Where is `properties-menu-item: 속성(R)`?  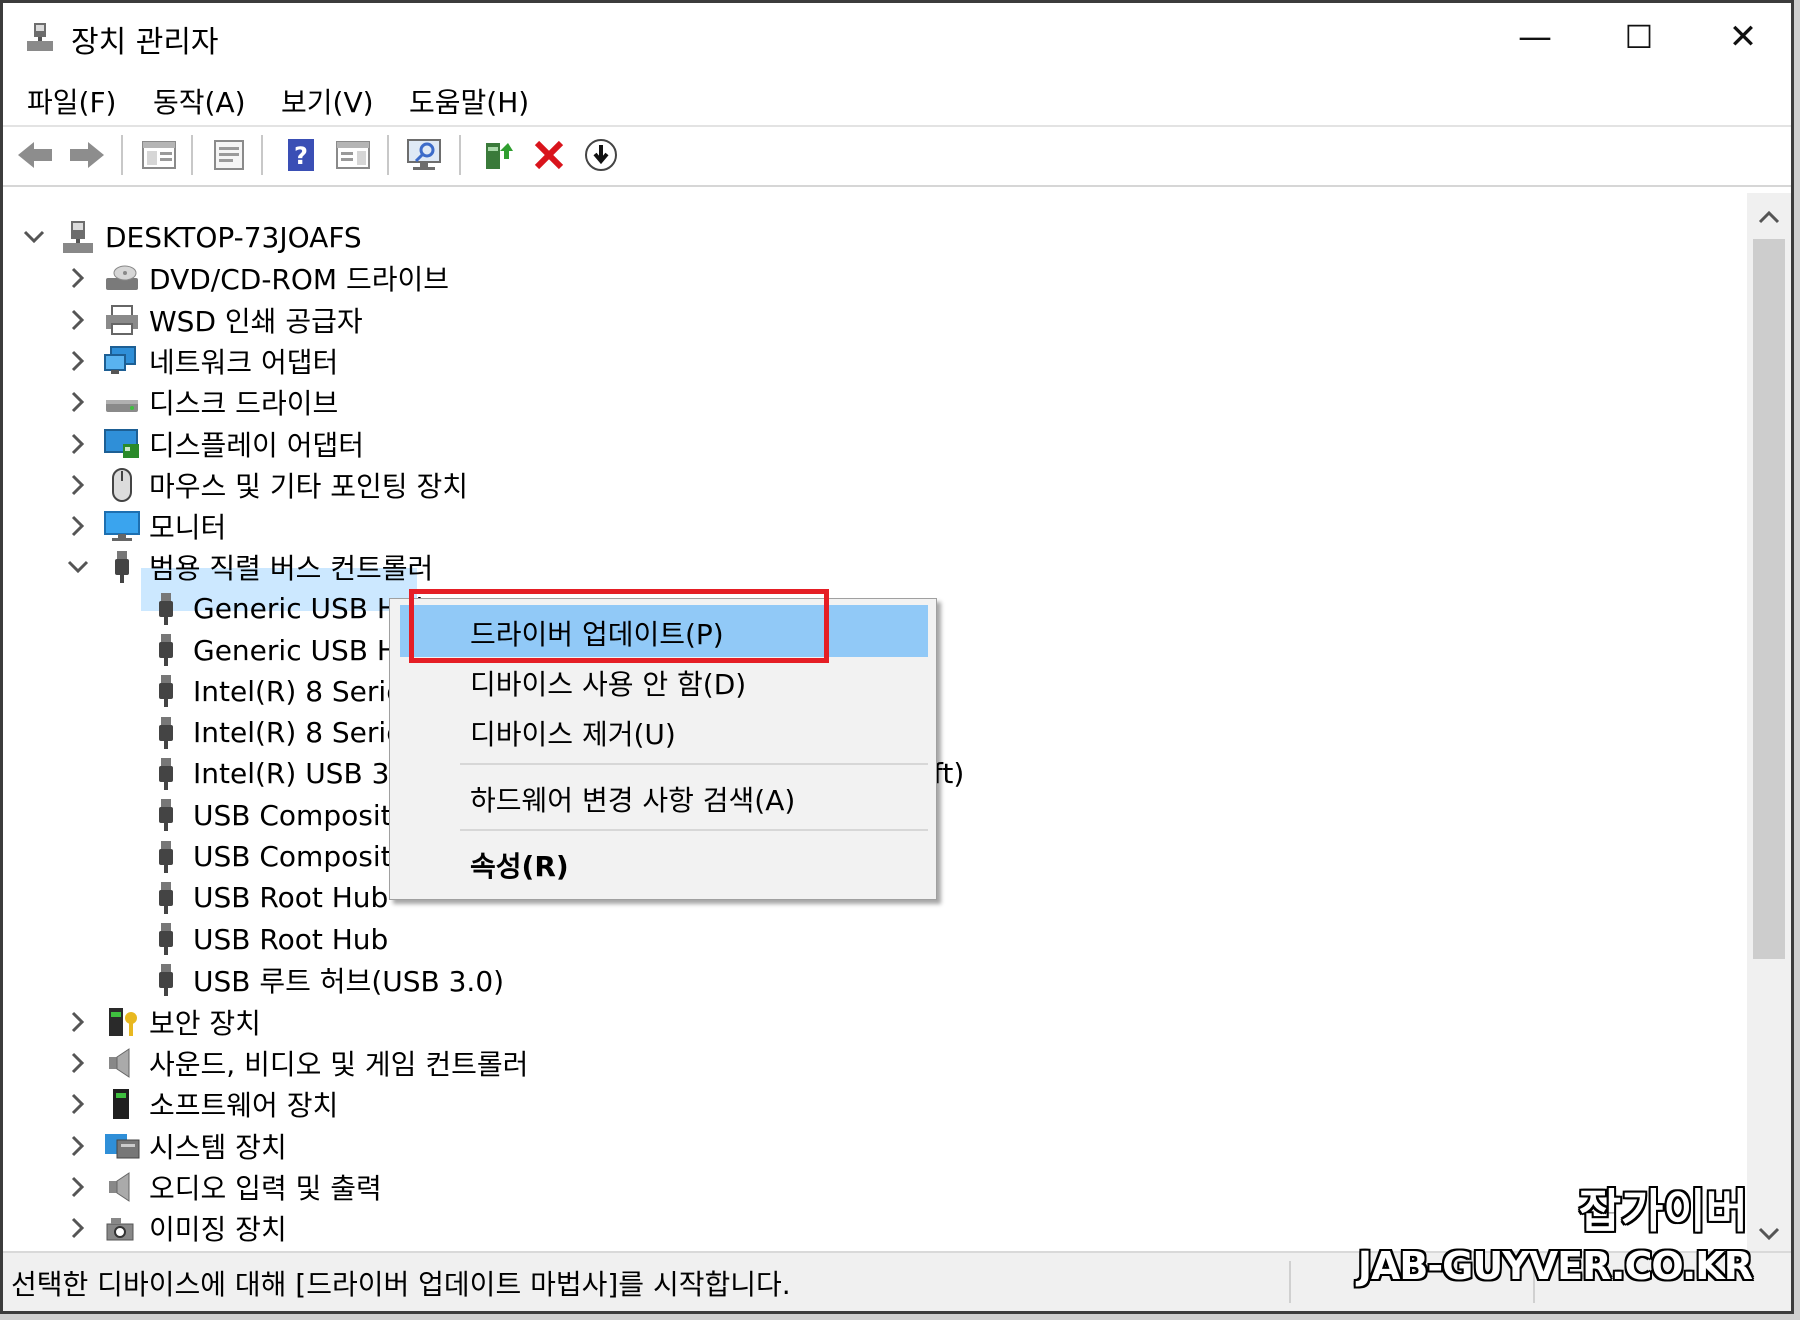 properties-menu-item: 속성(R) is located at coordinates (663, 862).